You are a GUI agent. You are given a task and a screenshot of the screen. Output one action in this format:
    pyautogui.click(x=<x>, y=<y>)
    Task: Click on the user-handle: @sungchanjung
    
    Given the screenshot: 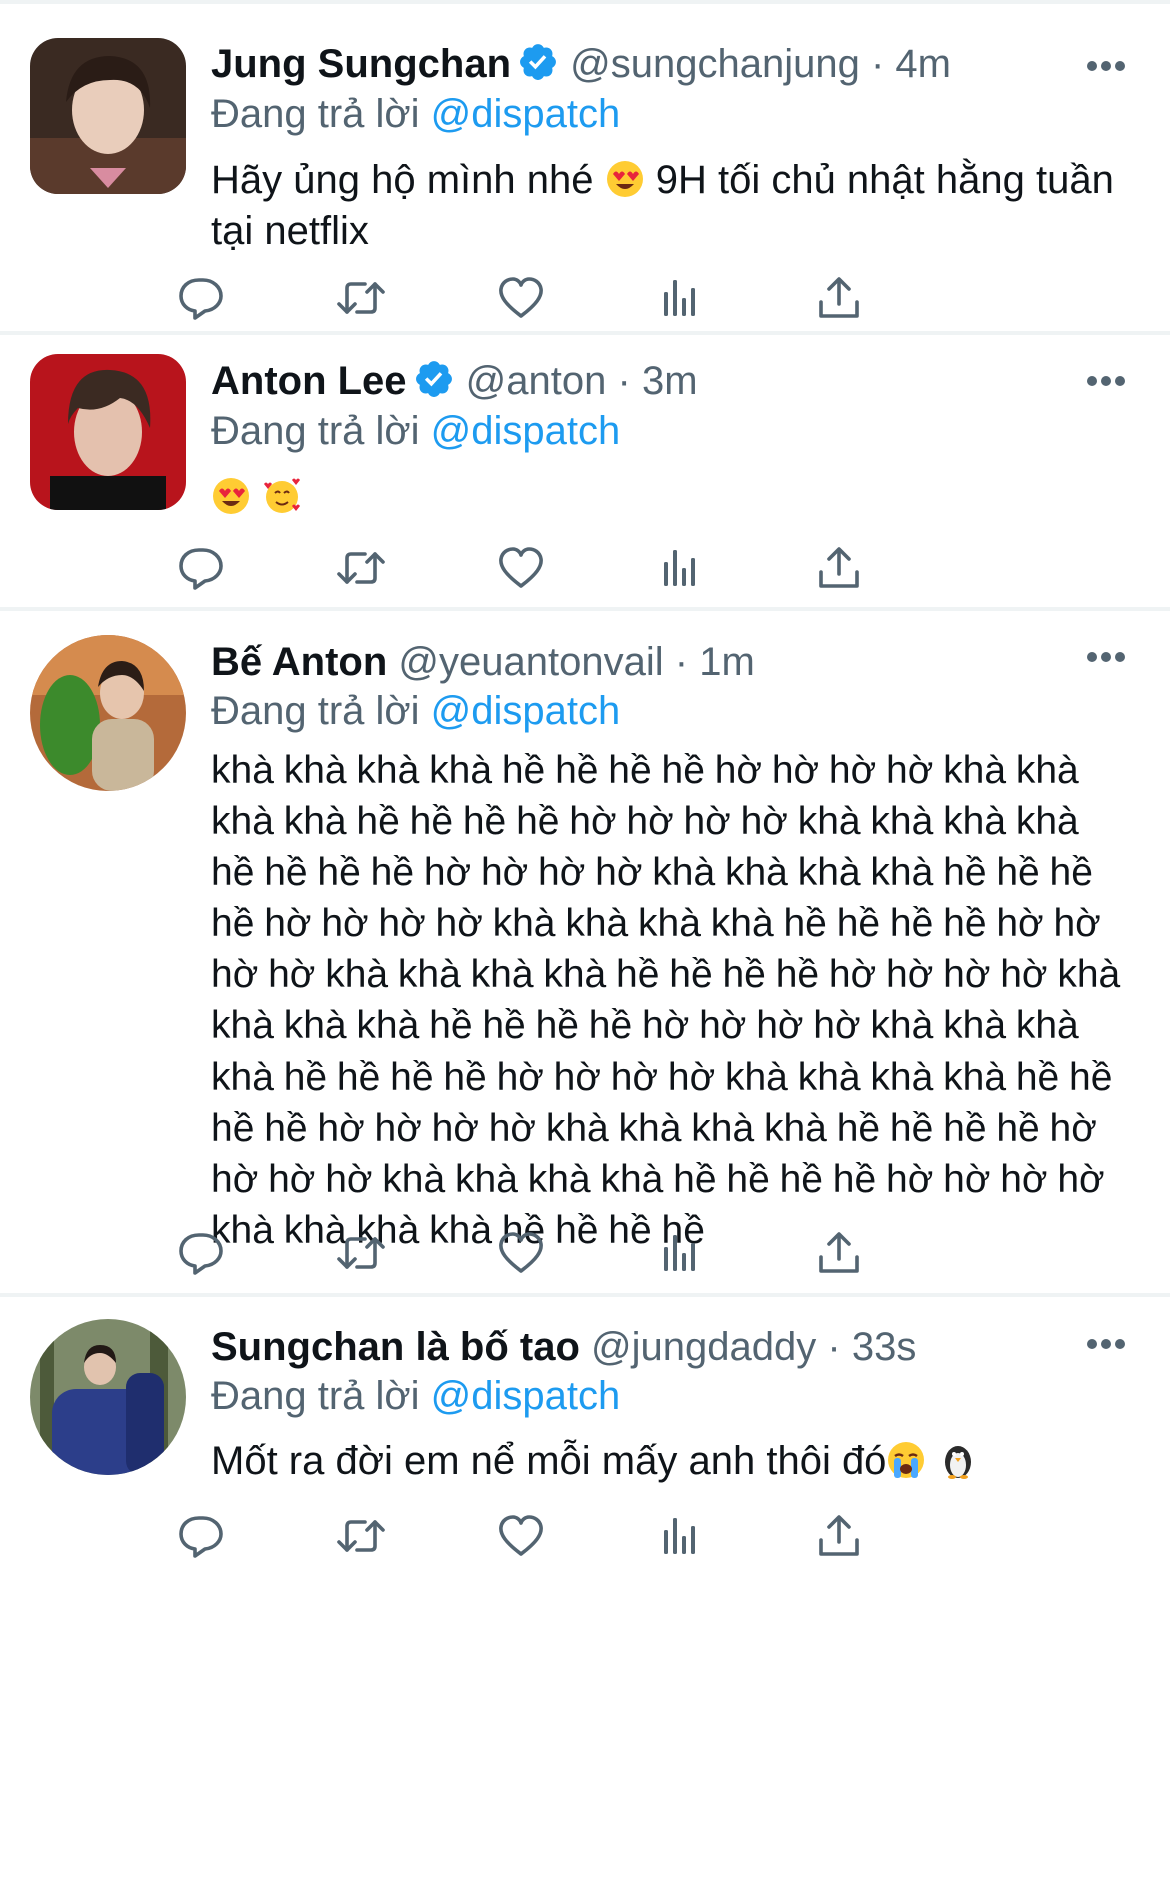 What is the action you would take?
    pyautogui.click(x=715, y=64)
    